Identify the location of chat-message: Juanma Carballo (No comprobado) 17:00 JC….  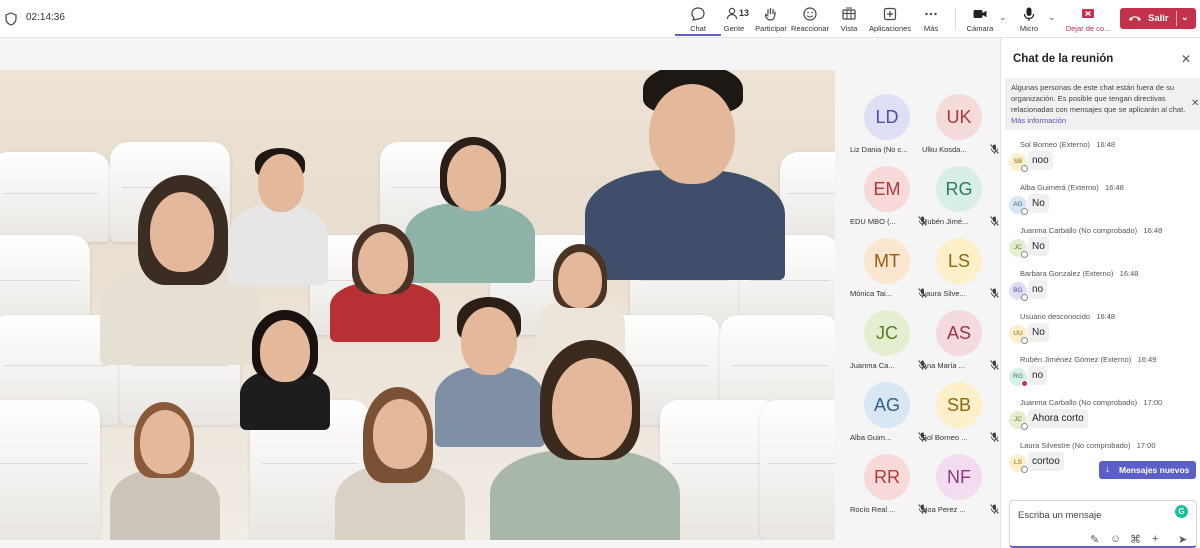
(1102, 419).